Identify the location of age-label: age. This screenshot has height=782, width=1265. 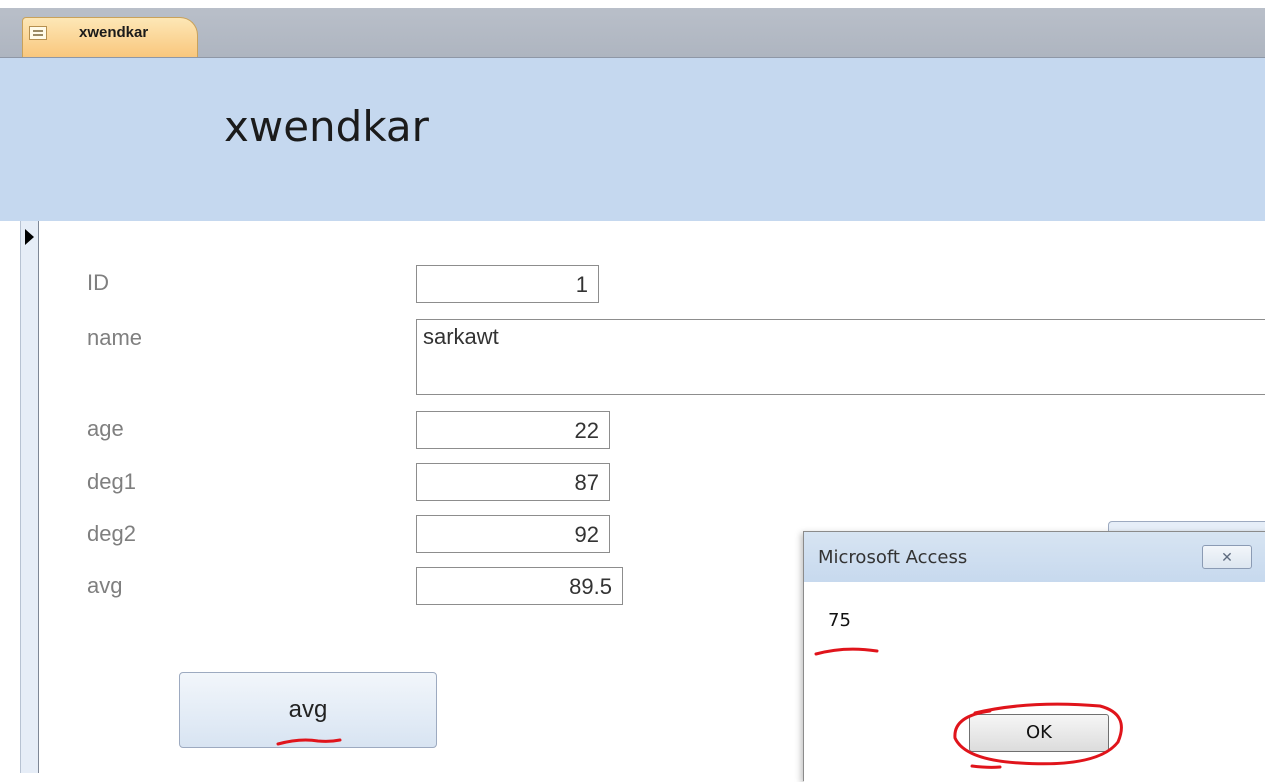
(105, 428).